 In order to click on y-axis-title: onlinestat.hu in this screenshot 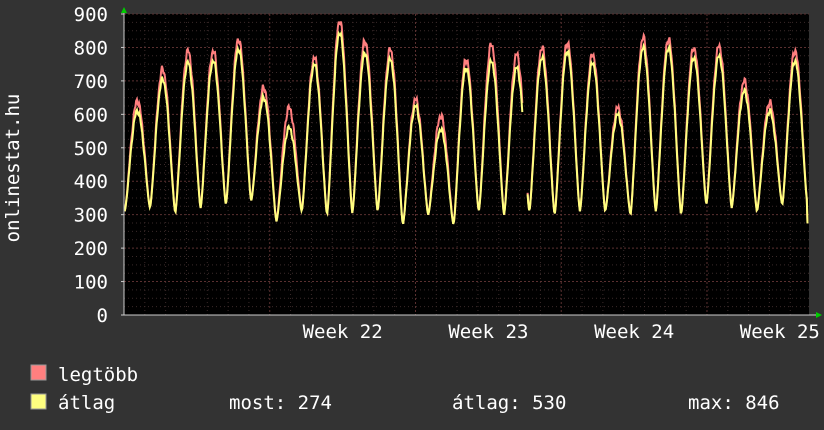, I will do `click(13, 168)`.